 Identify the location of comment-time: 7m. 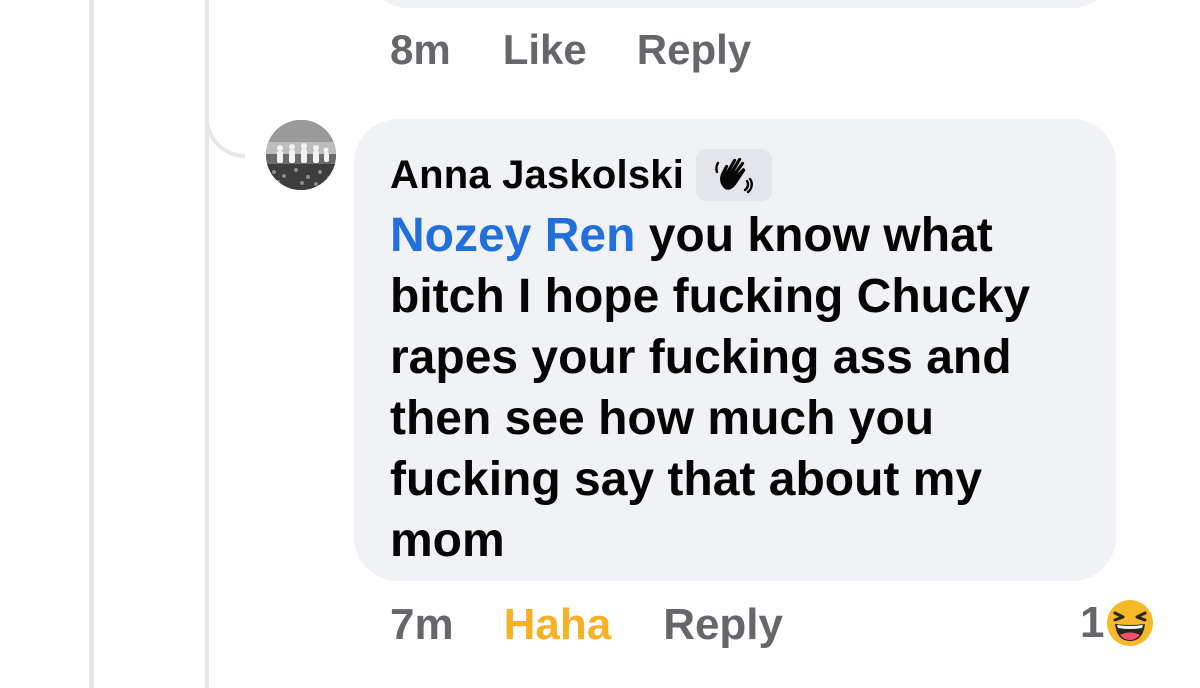
(422, 624).